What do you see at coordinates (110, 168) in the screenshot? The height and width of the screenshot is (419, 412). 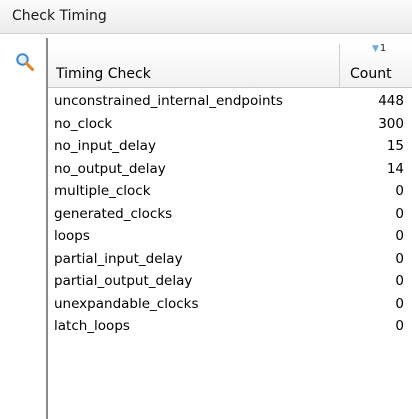 I see `timing-check-name: no_output_delay` at bounding box center [110, 168].